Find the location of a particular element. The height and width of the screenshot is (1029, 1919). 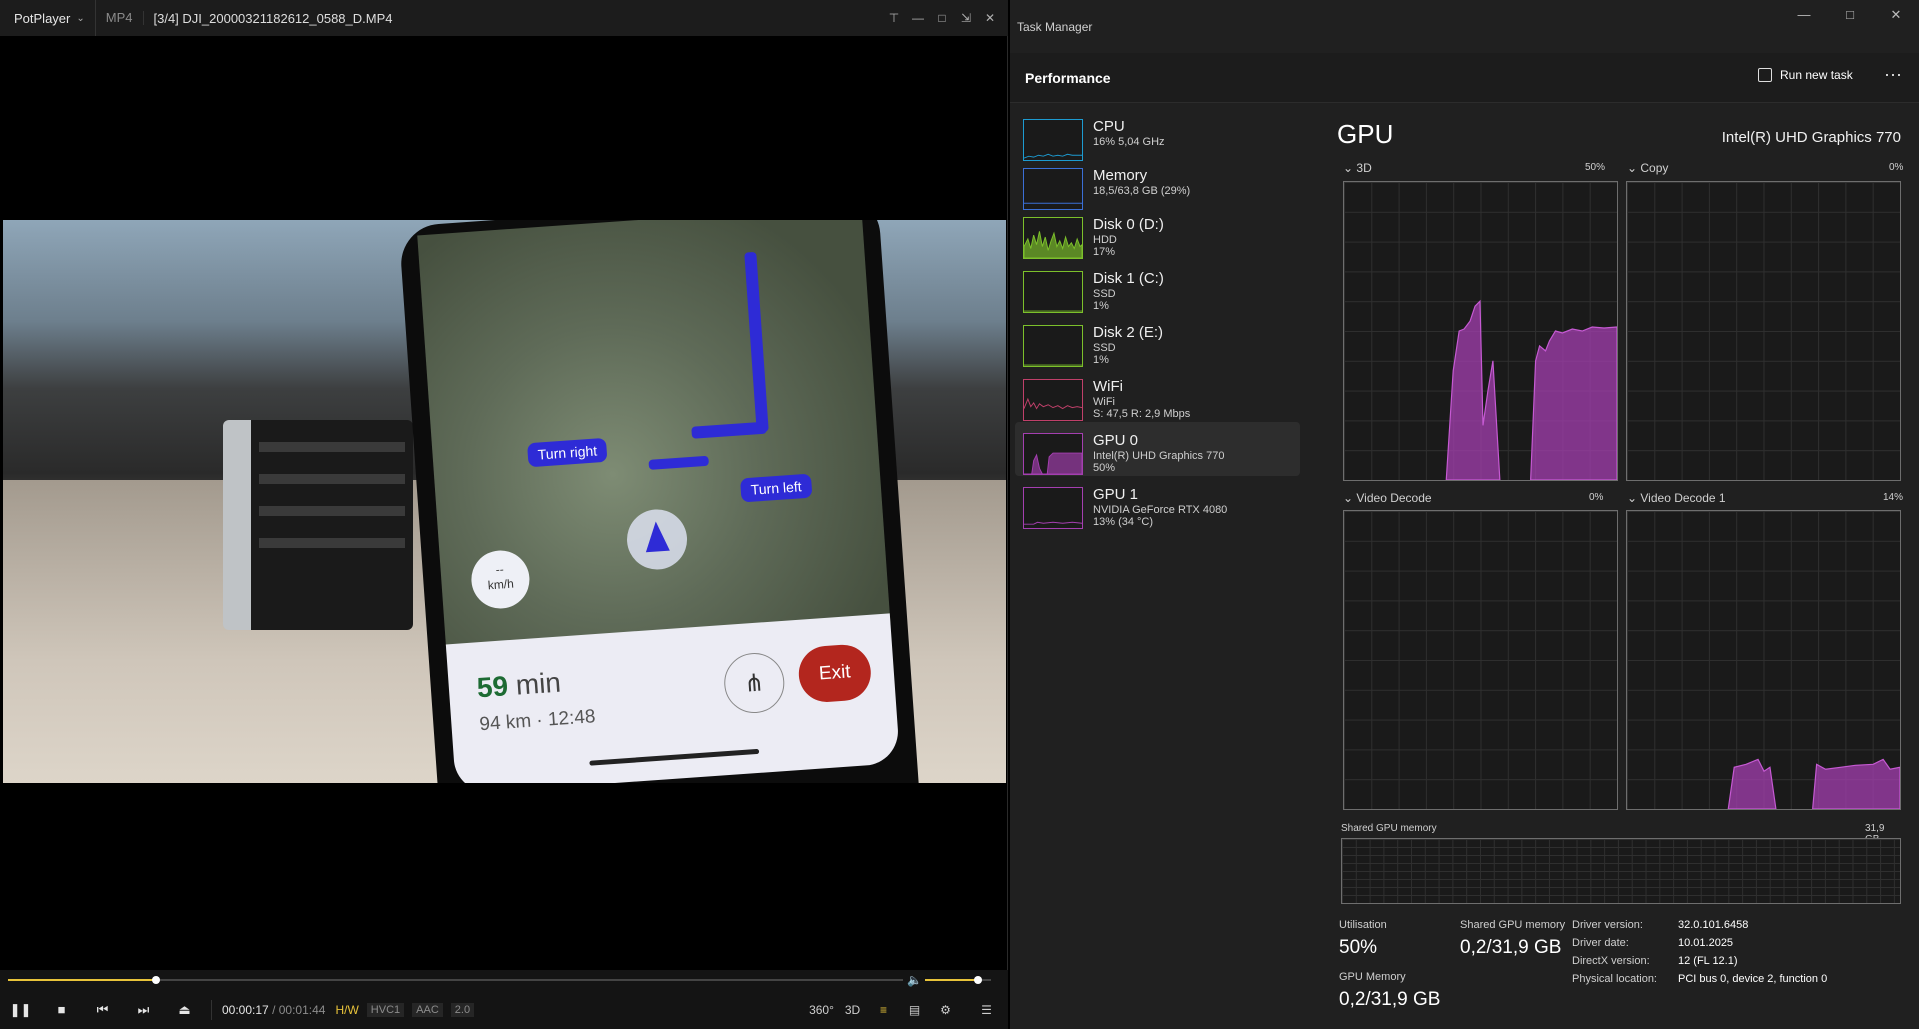

channels-badge: 2.0 is located at coordinates (462, 1009).